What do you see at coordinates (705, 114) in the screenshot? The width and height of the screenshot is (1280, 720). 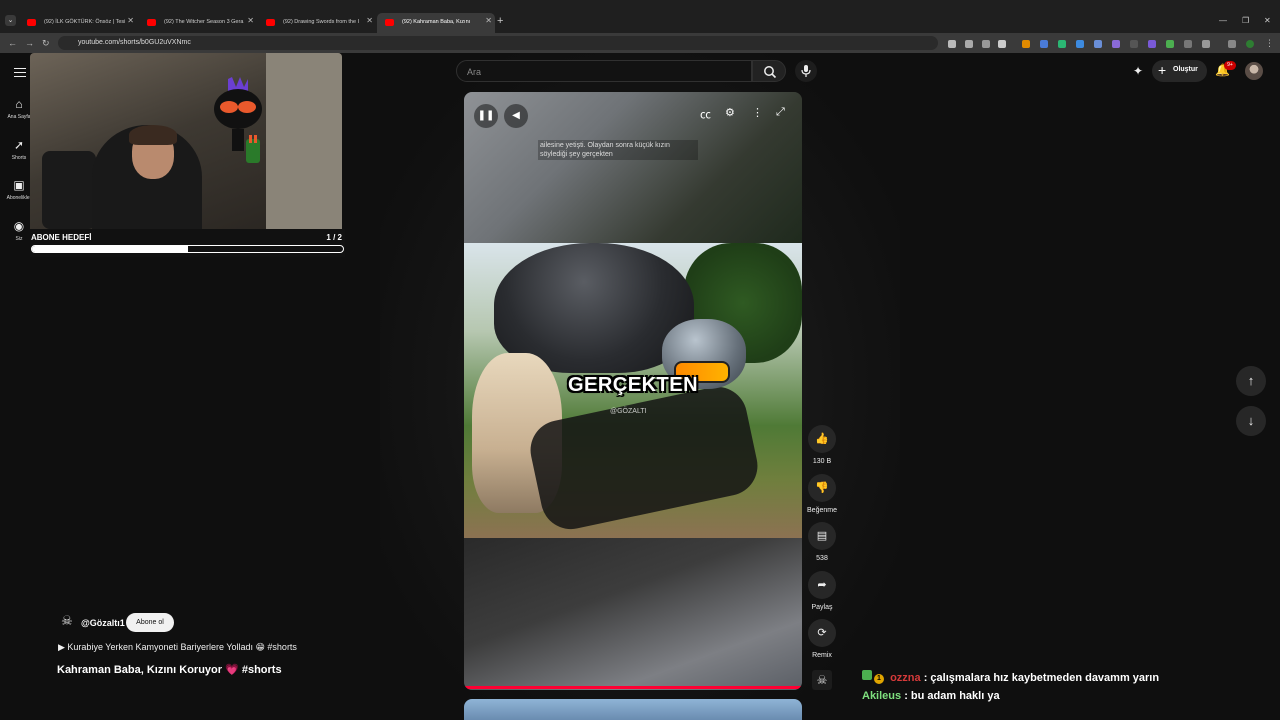 I see `captions-icon: ㏄` at bounding box center [705, 114].